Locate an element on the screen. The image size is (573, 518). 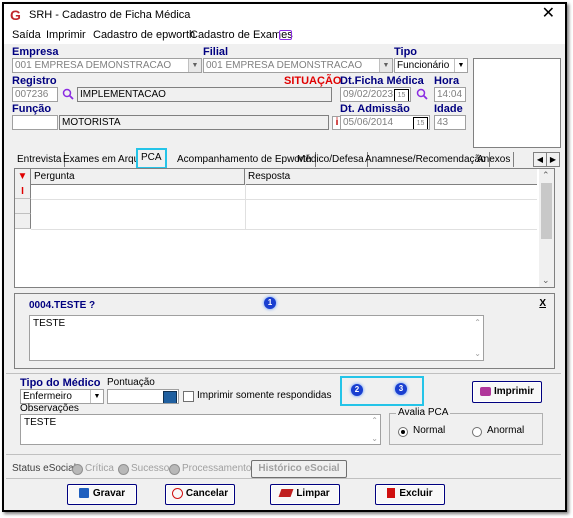
hora-label: Hora is located at coordinates (447, 81).